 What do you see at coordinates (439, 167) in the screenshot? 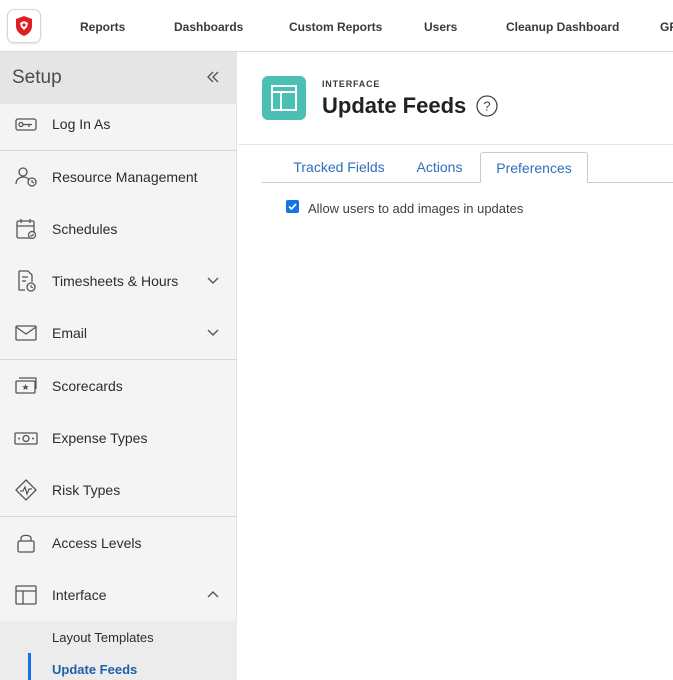
I see `tab-actions: Actions` at bounding box center [439, 167].